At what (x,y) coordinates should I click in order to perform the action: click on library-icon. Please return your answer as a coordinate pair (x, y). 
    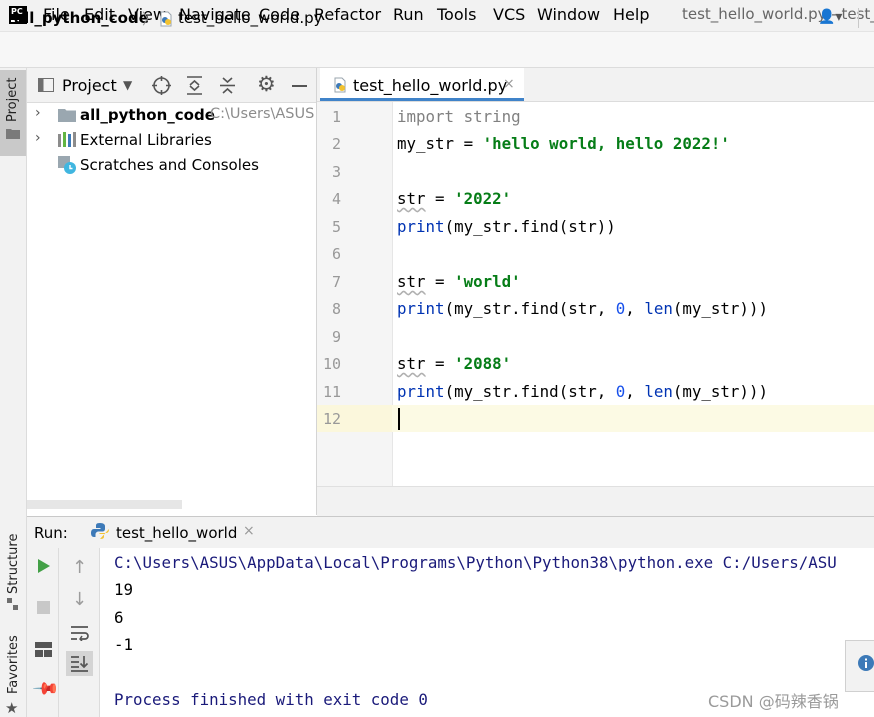
    Looking at the image, I should click on (67, 139).